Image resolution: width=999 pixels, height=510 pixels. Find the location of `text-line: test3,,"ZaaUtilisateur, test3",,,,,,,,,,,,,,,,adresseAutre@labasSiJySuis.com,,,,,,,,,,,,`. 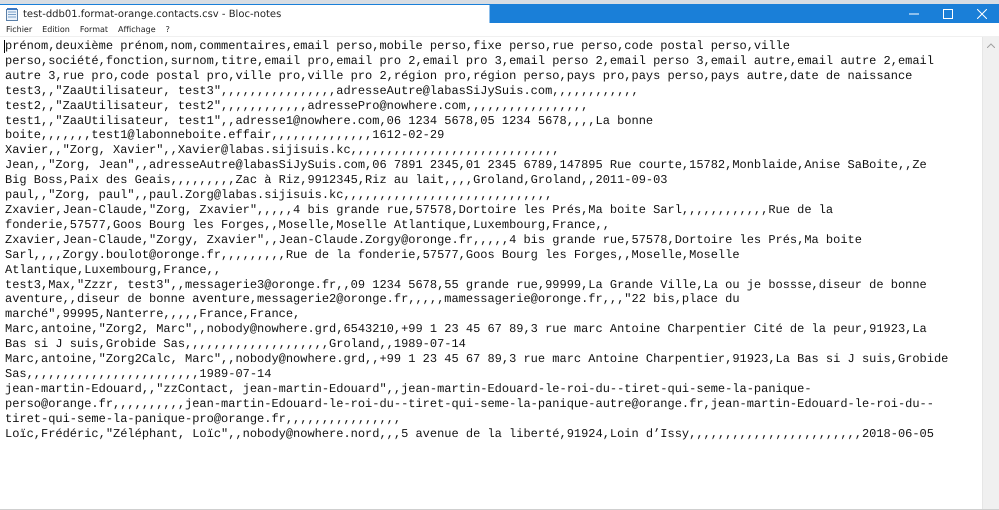

text-line: test3,,"ZaaUtilisateur, test3",,,,,,,,,,,,,,,,adresseAutre@labasSiJySuis.com,,,,,,,,,,,, is located at coordinates (322, 91).